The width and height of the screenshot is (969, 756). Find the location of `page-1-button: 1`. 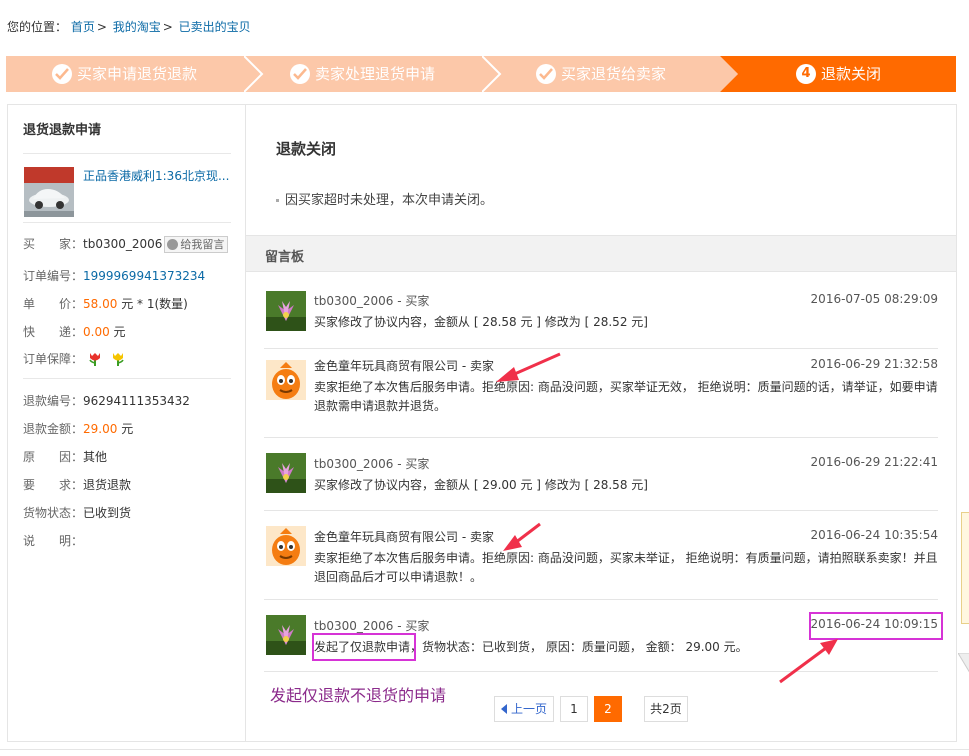

page-1-button: 1 is located at coordinates (574, 709).